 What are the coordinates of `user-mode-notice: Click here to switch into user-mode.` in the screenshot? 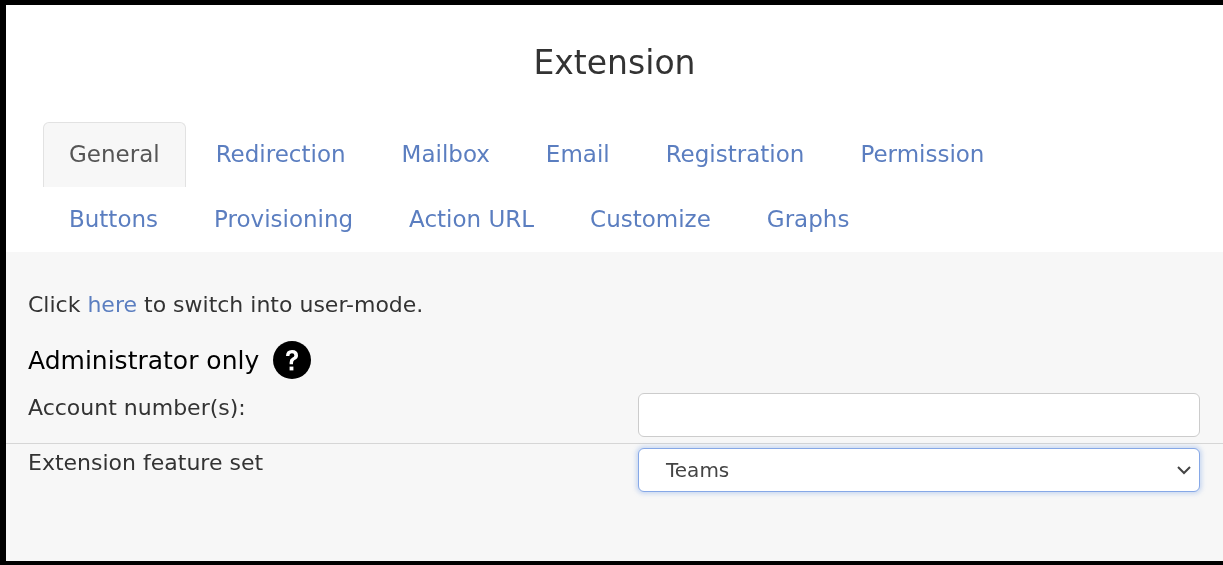 It's located at (226, 304).